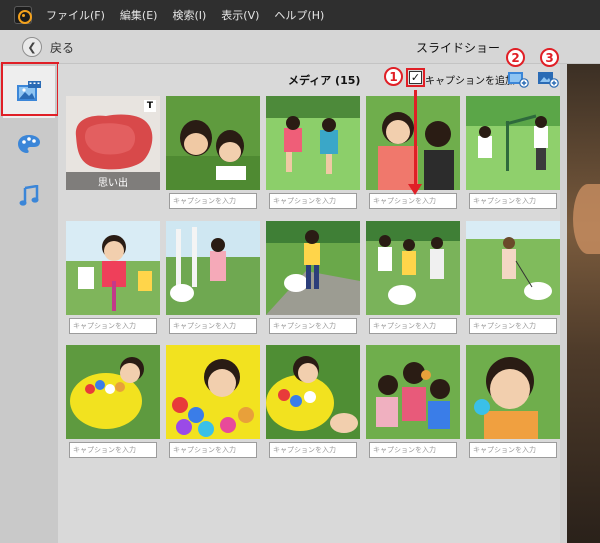 This screenshot has width=600, height=543. I want to click on back-button: ❮ 戻る, so click(48, 47).